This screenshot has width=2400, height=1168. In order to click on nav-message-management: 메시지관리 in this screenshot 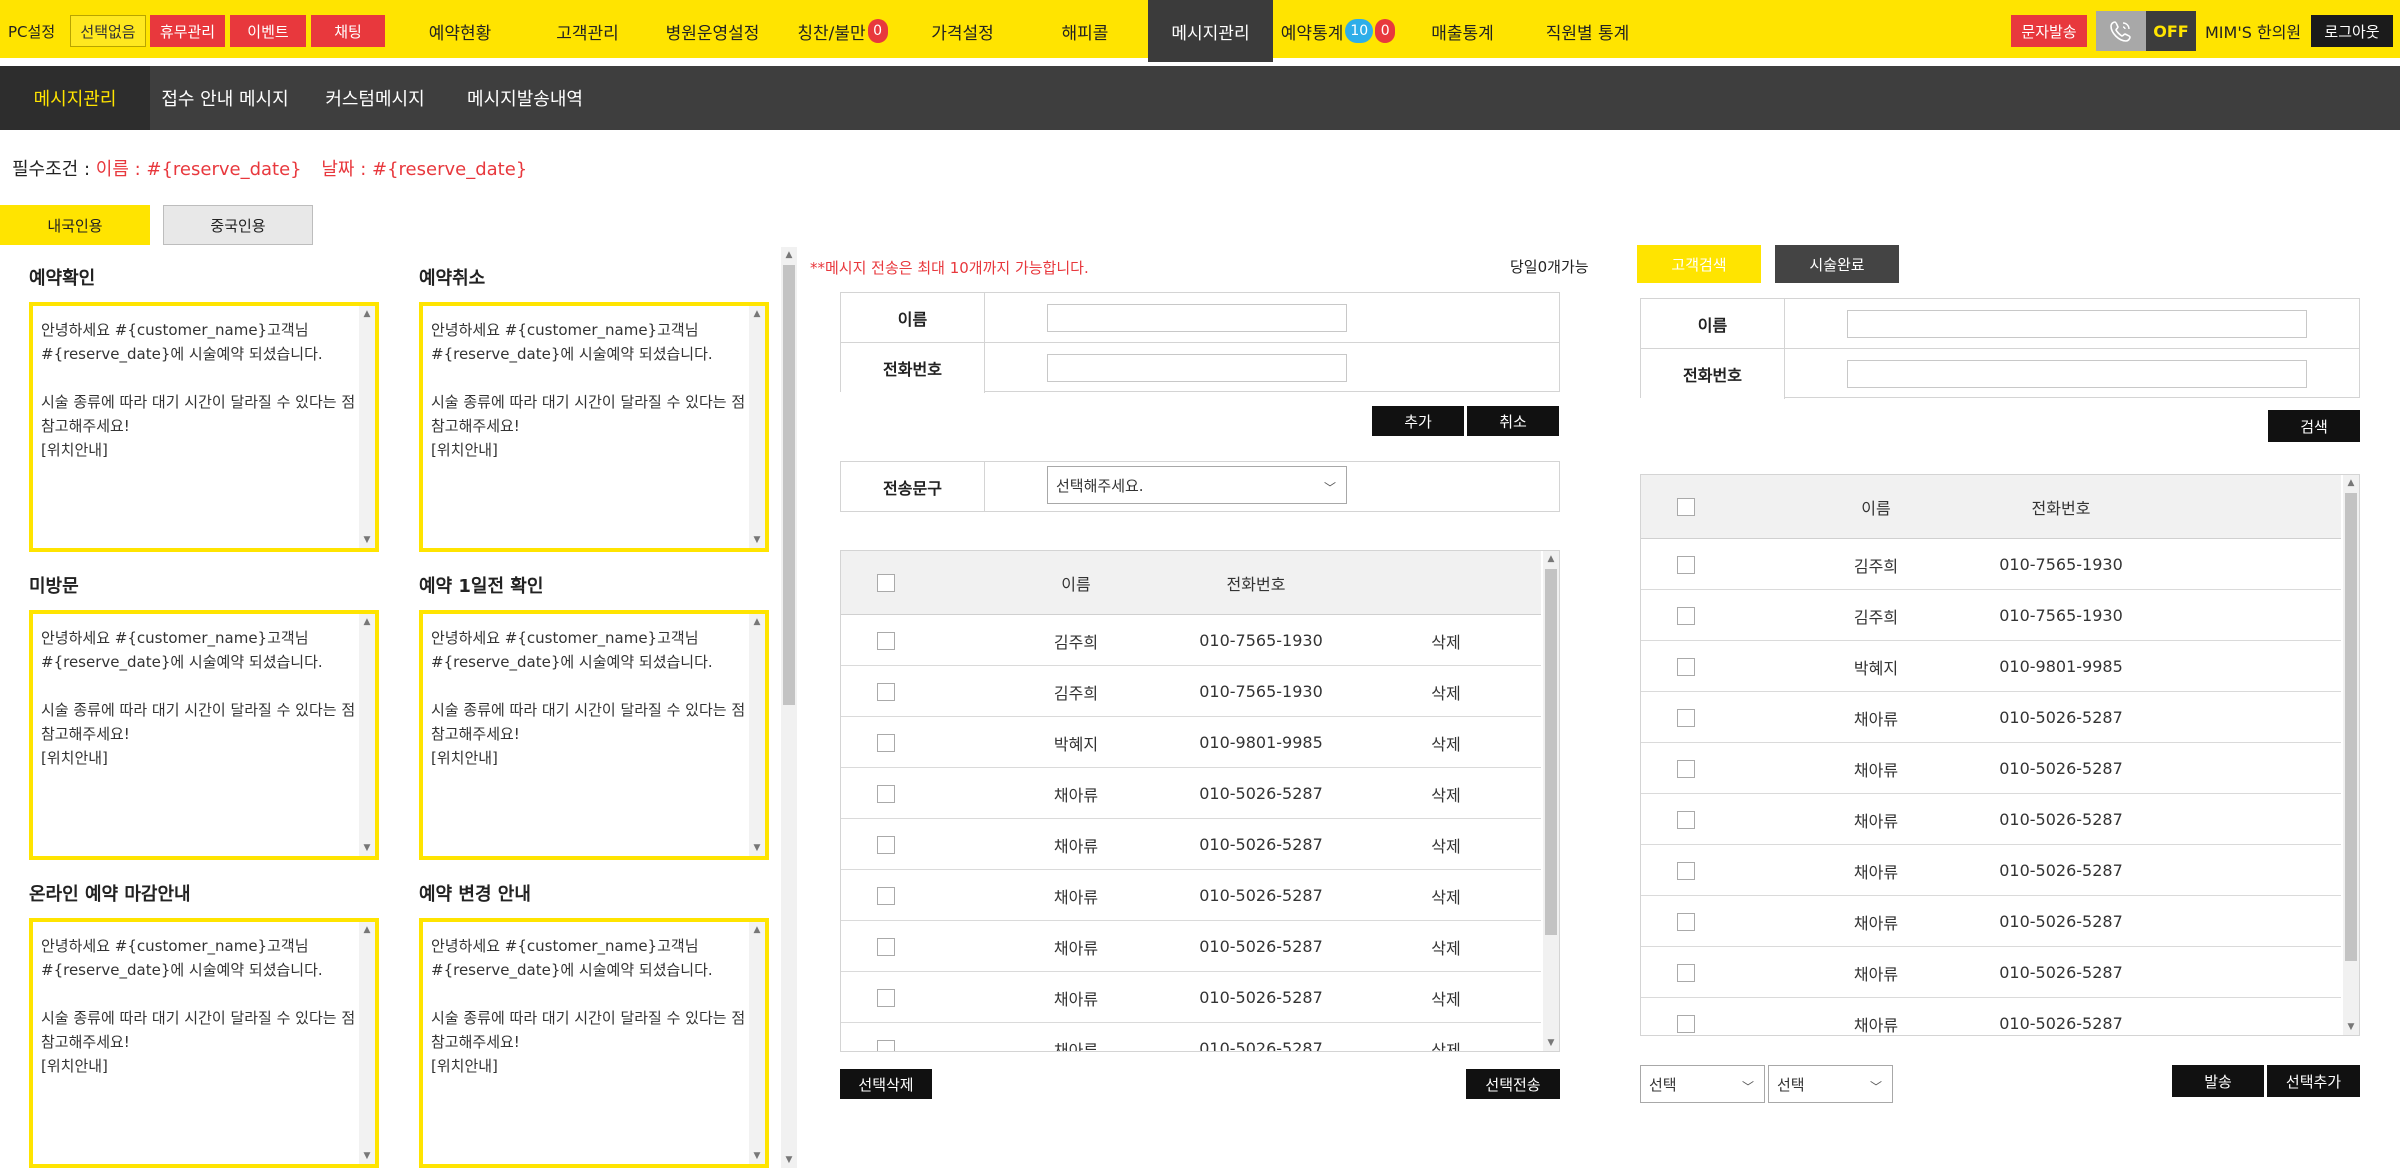, I will do `click(1210, 31)`.